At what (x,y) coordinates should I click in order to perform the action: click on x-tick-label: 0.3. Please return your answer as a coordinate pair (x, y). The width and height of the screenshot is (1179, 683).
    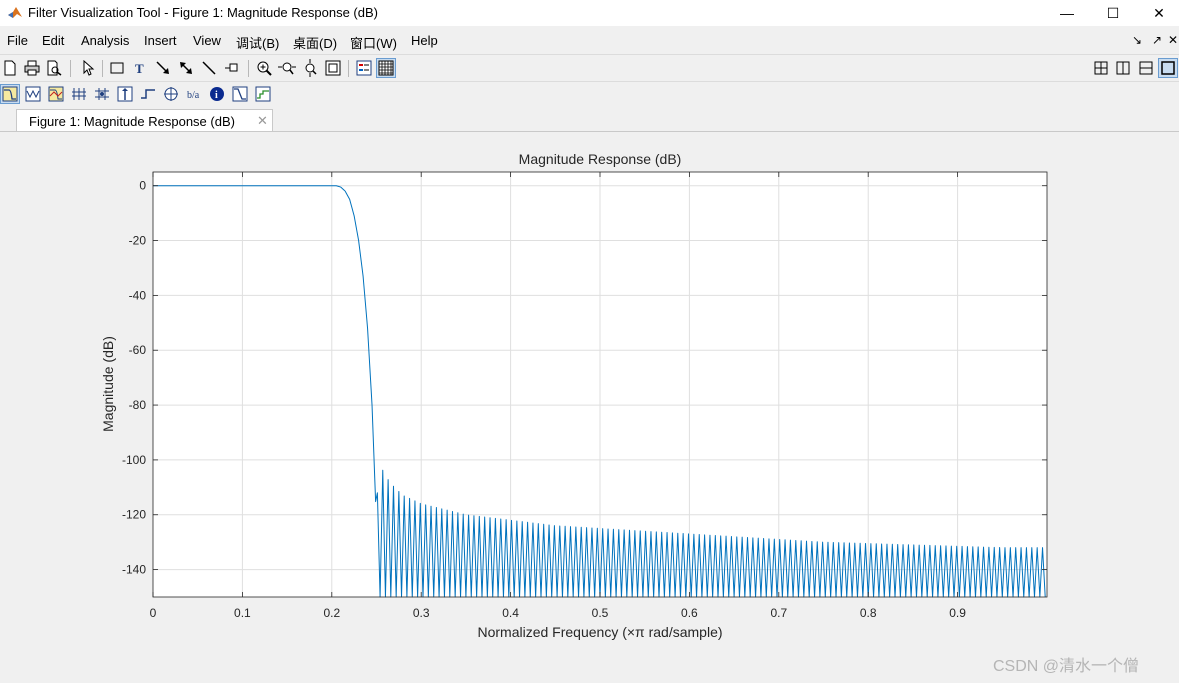
    Looking at the image, I should click on (421, 613).